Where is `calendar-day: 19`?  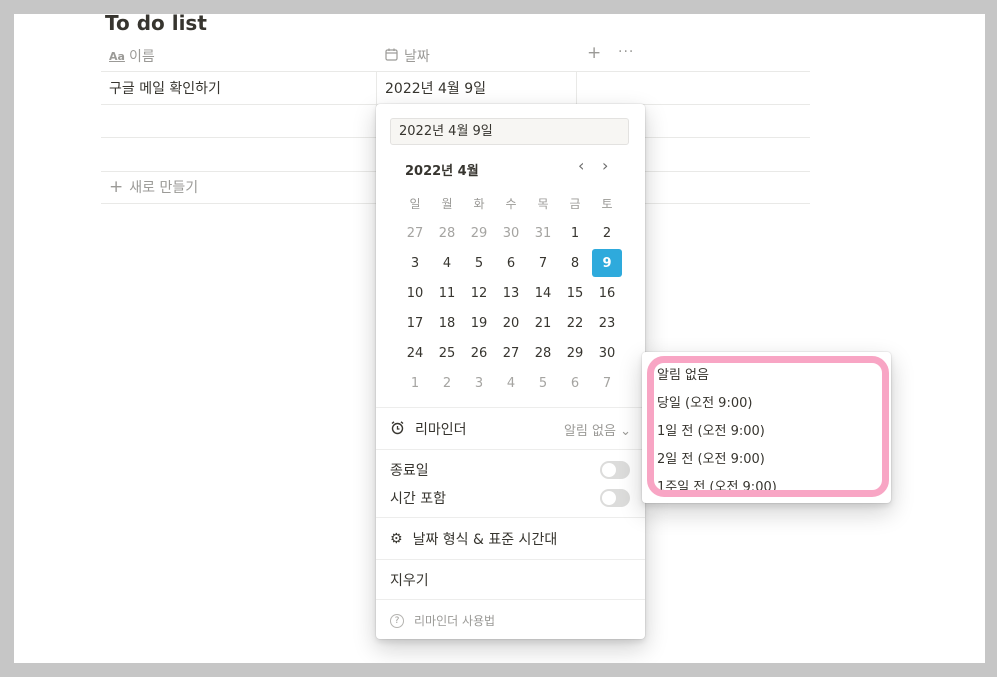 calendar-day: 19 is located at coordinates (479, 323).